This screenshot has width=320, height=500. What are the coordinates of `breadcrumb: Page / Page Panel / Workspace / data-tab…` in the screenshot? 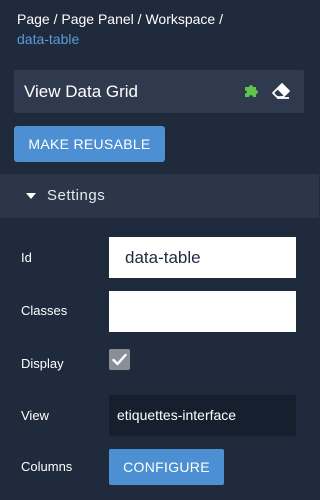 It's located at (163, 29).